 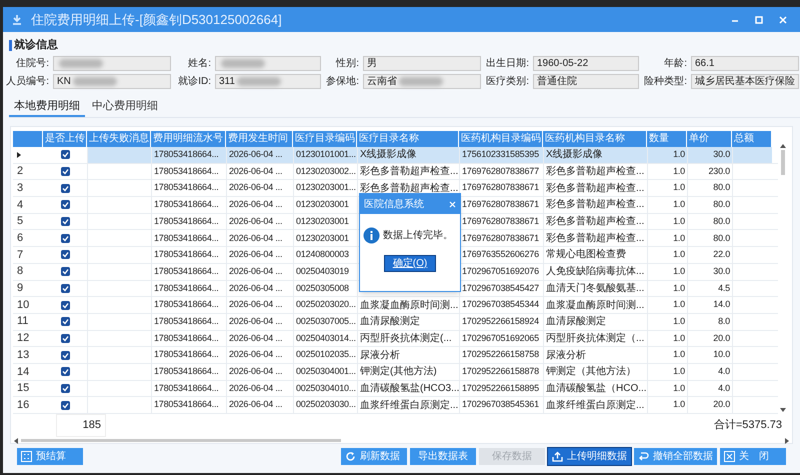 What do you see at coordinates (443, 456) in the screenshot?
I see `action-button: 导出数据表` at bounding box center [443, 456].